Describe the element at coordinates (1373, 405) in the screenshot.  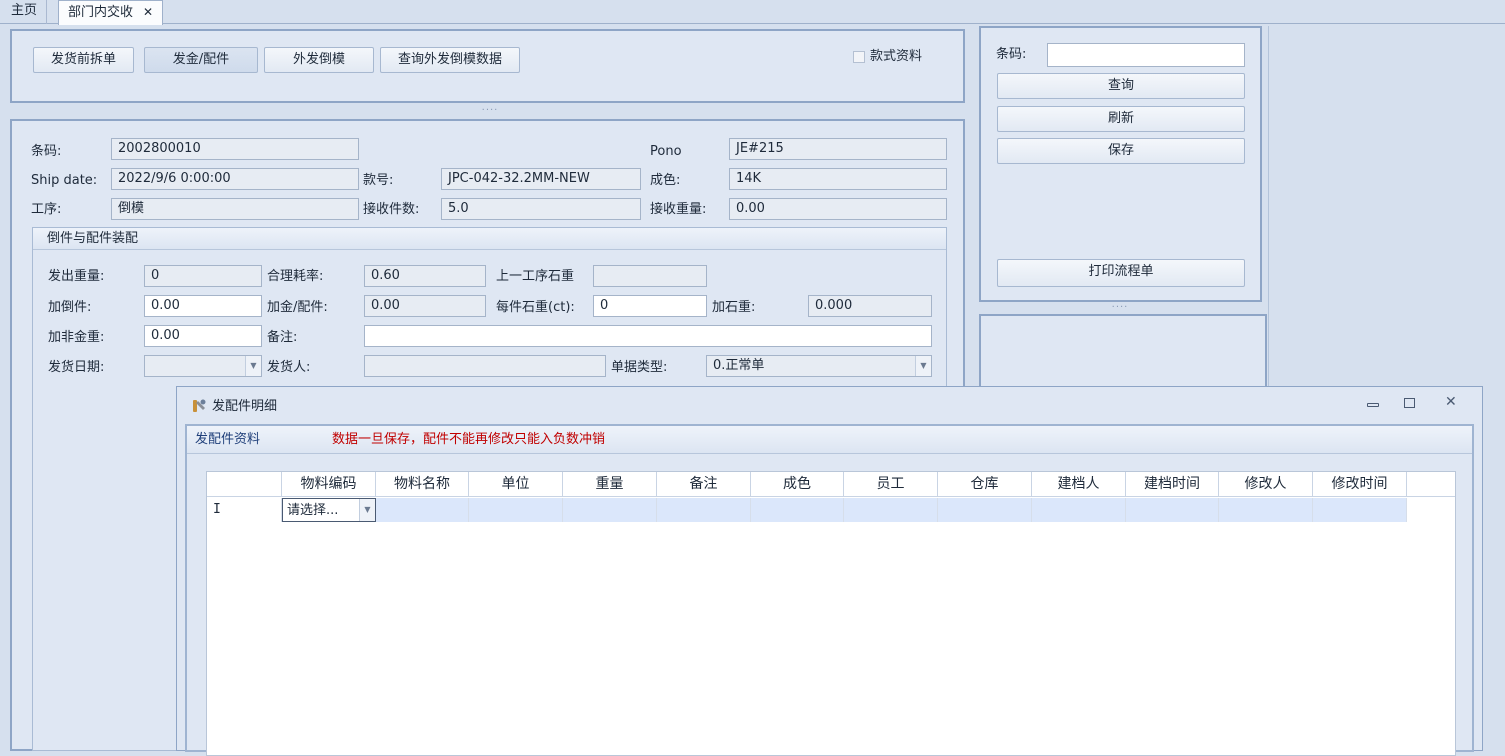
I see `minimize-icon` at that location.